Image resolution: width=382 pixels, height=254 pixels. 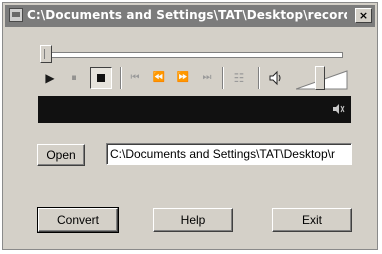 What do you see at coordinates (191, 55) in the screenshot?
I see `seek-bar` at bounding box center [191, 55].